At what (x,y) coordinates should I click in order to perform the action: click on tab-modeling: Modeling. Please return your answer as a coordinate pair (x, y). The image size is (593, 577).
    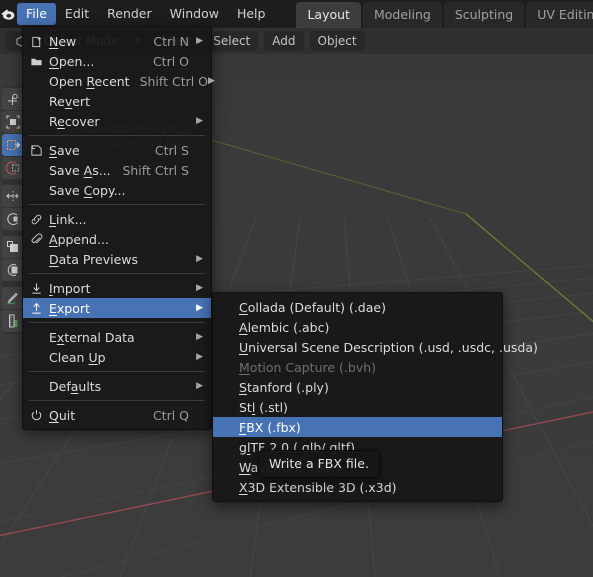
    Looking at the image, I should click on (402, 15).